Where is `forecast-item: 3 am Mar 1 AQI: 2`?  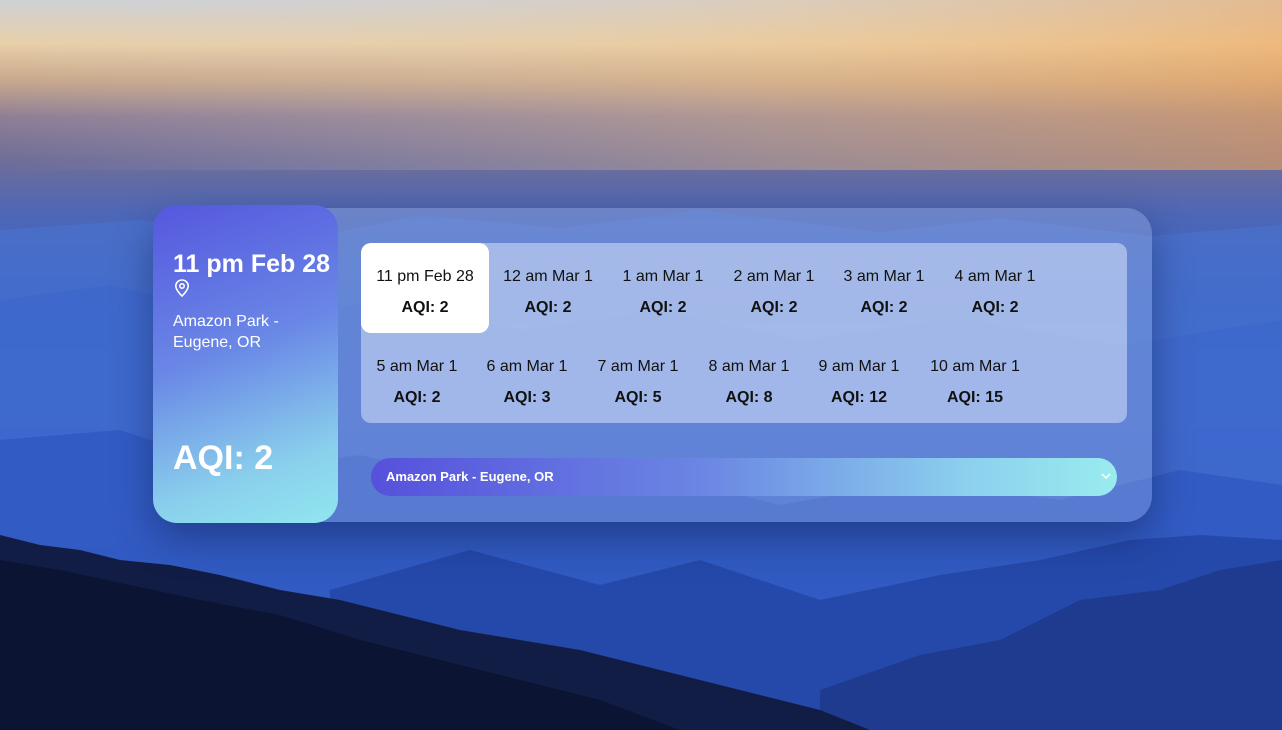
forecast-item: 3 am Mar 1 AQI: 2 is located at coordinates (884, 288).